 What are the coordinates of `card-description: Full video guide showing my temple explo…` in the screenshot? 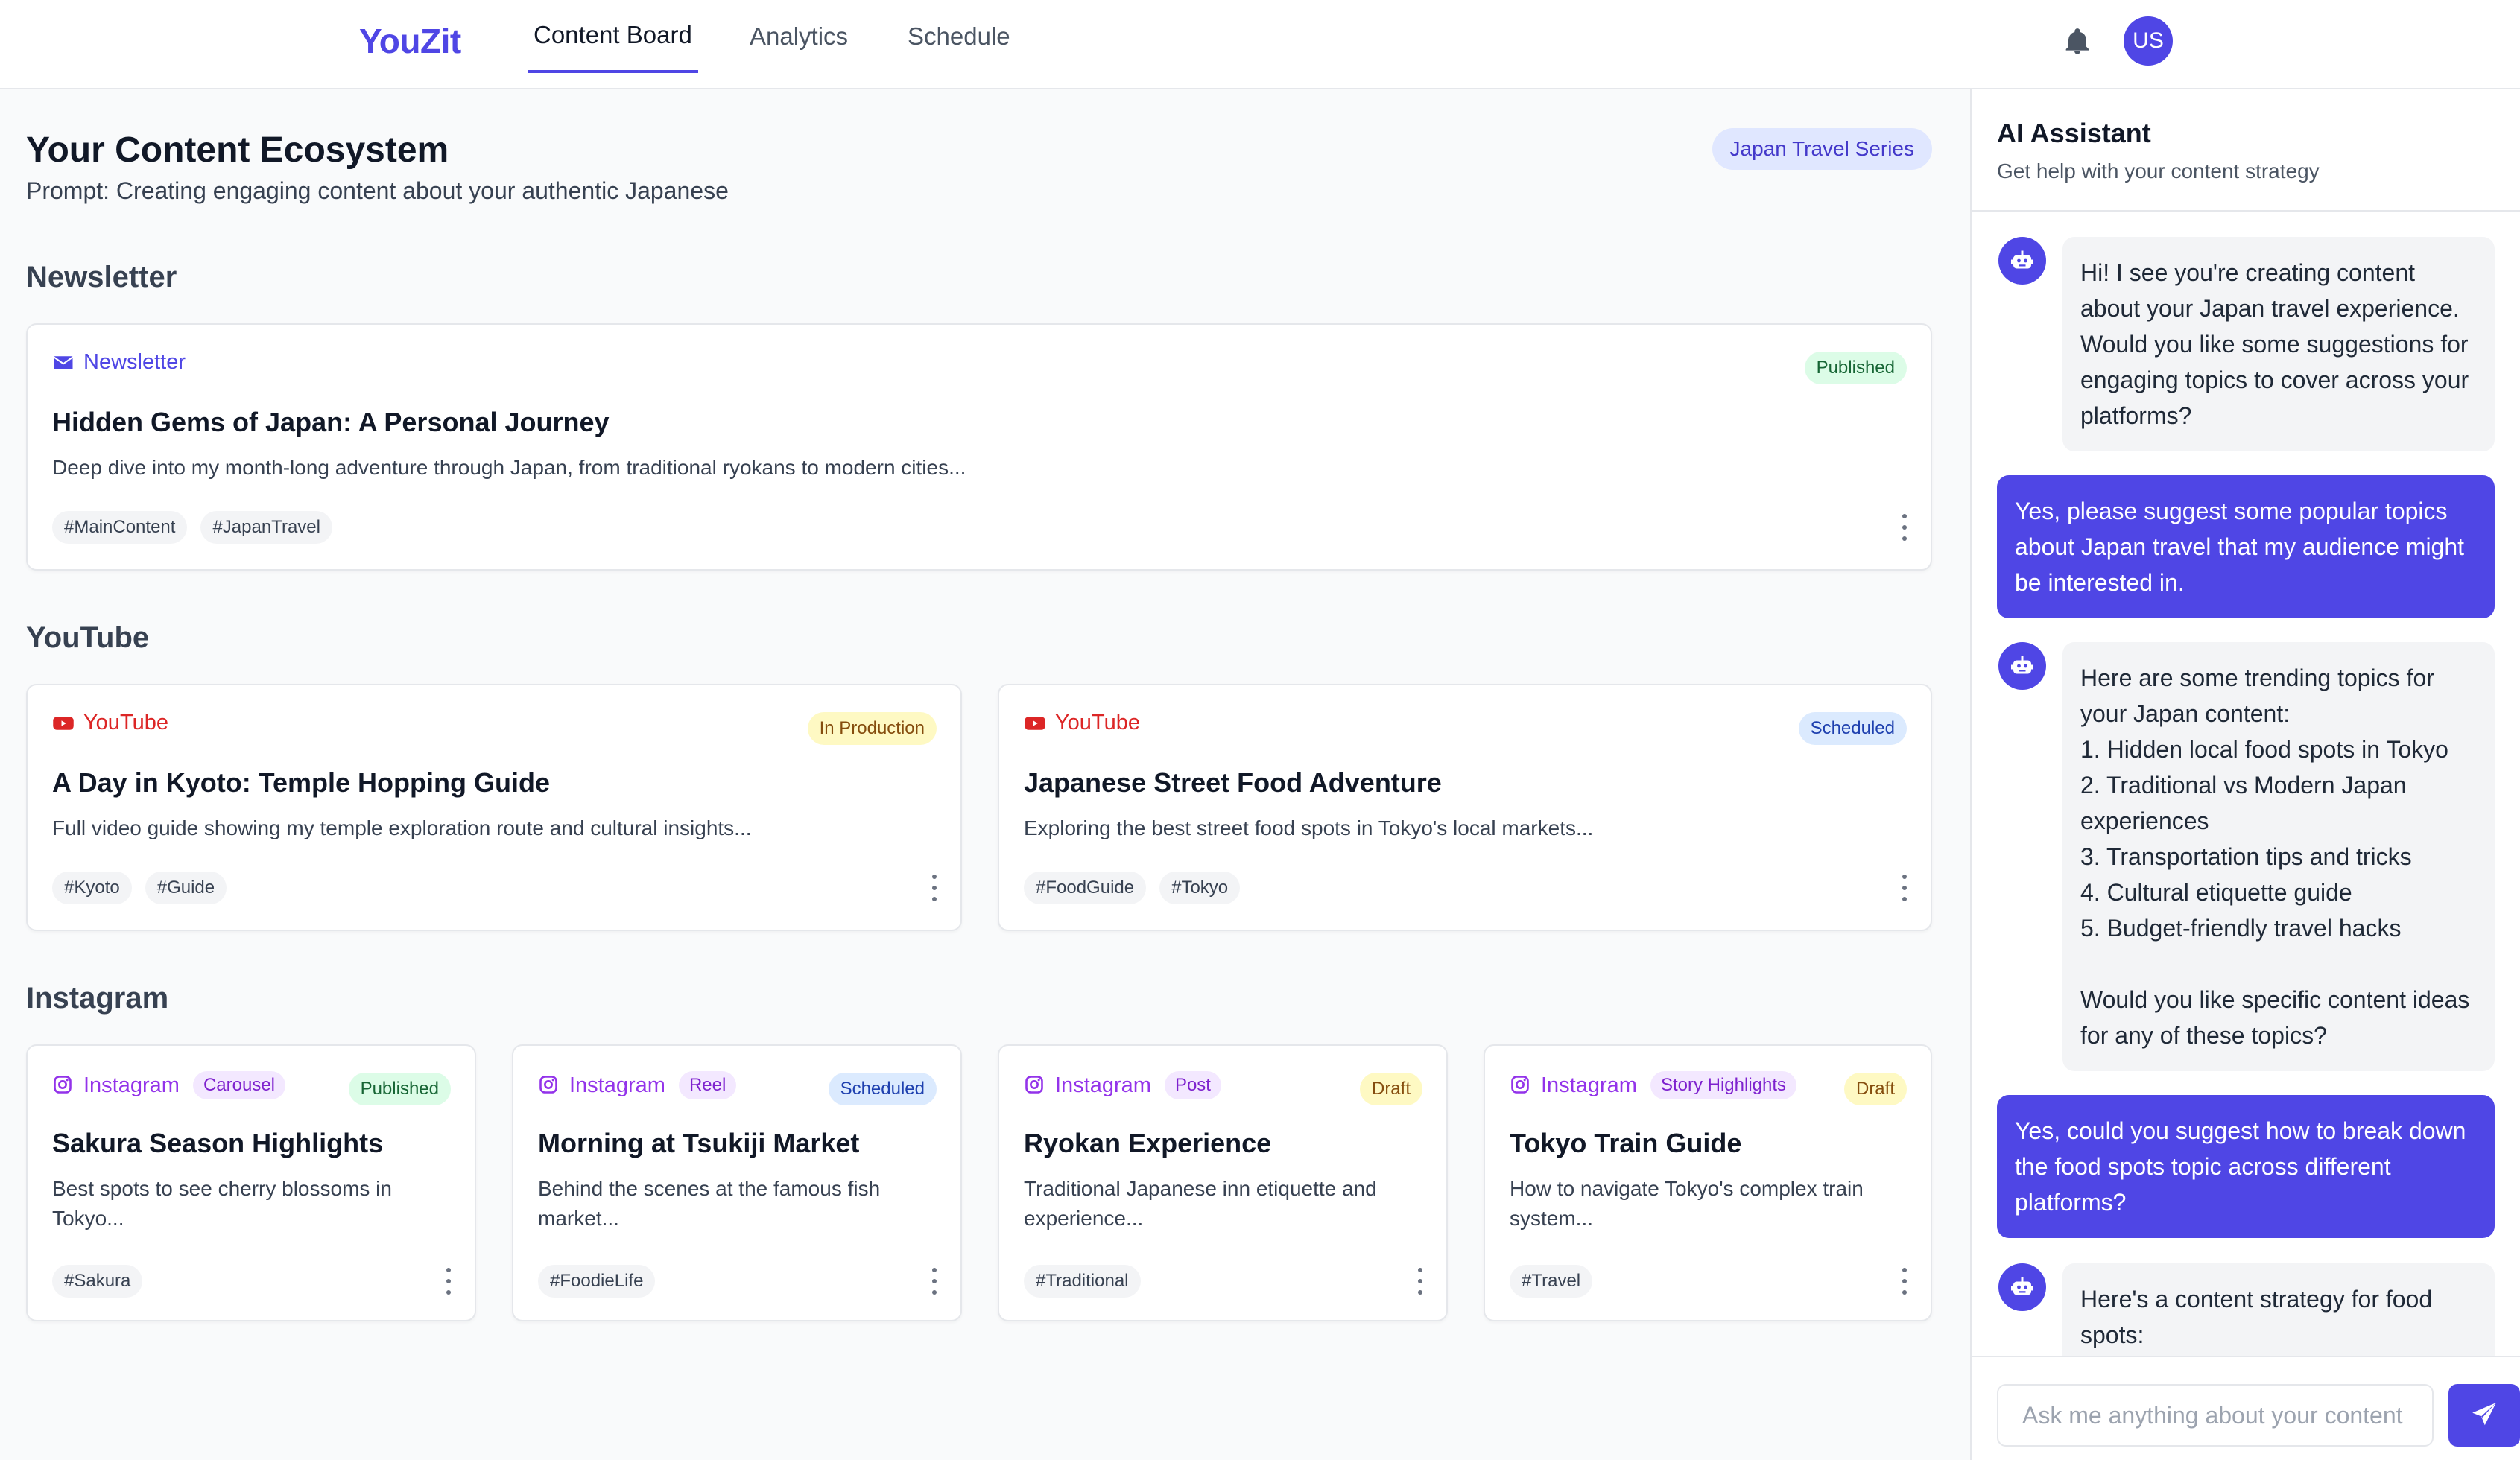 It's located at (402, 828).